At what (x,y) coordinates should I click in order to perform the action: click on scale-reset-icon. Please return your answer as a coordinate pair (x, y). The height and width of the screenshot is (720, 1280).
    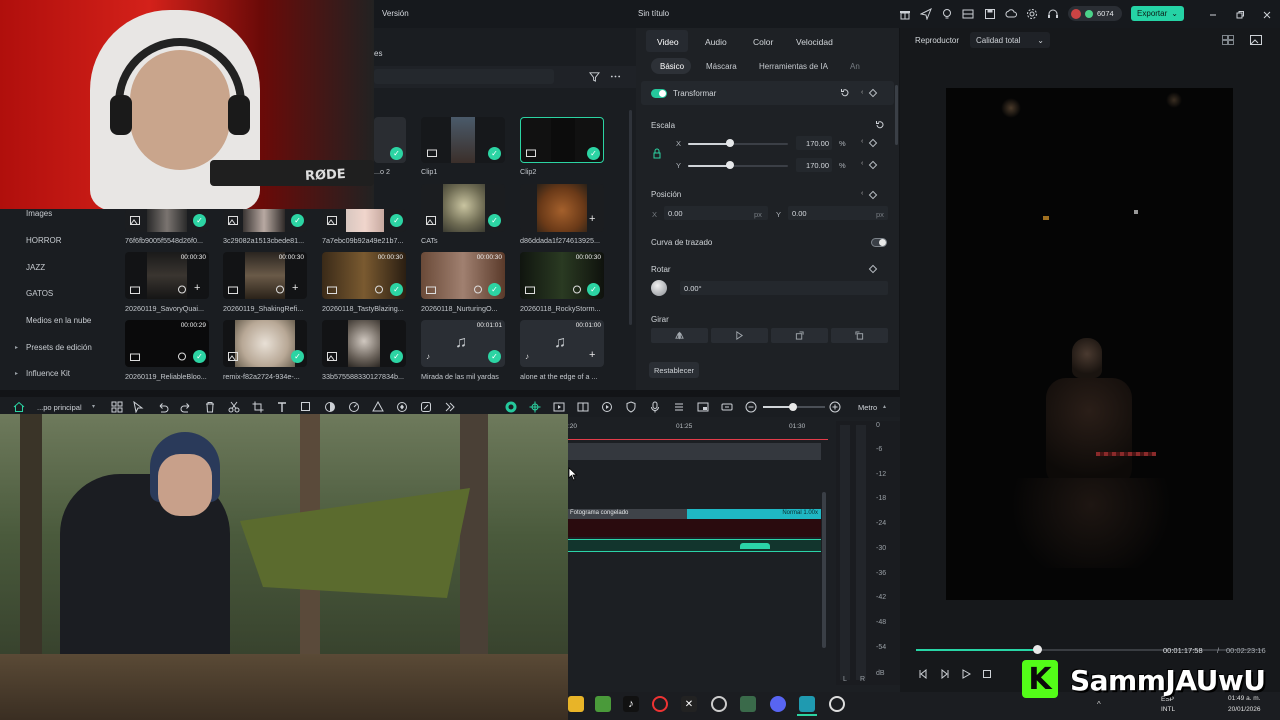
    Looking at the image, I should click on (880, 125).